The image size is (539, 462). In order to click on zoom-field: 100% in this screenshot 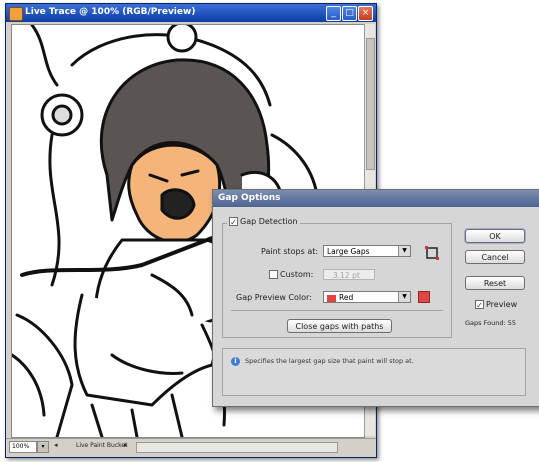, I will do `click(23, 447)`.